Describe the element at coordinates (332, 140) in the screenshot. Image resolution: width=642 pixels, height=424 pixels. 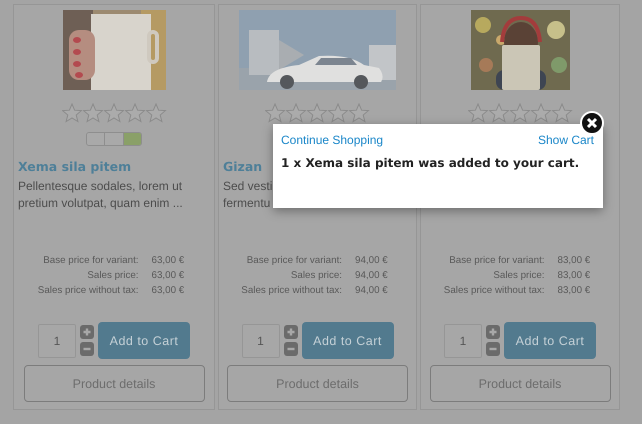
I see `continue-shopping-link: Continue Shopping` at that location.